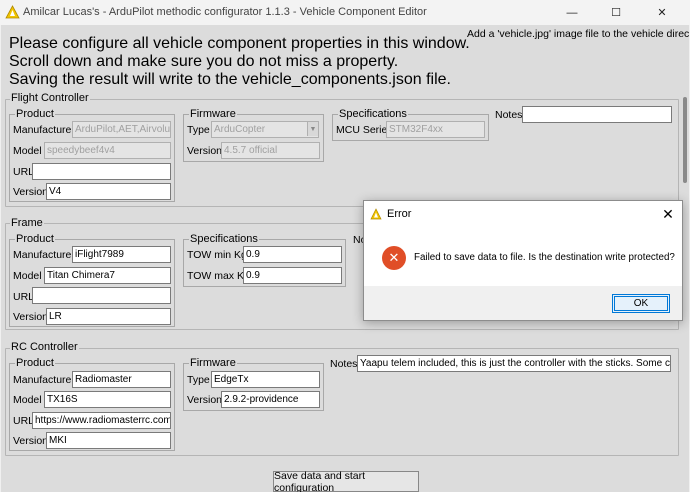  I want to click on rc-version-field: MKI, so click(108, 440).